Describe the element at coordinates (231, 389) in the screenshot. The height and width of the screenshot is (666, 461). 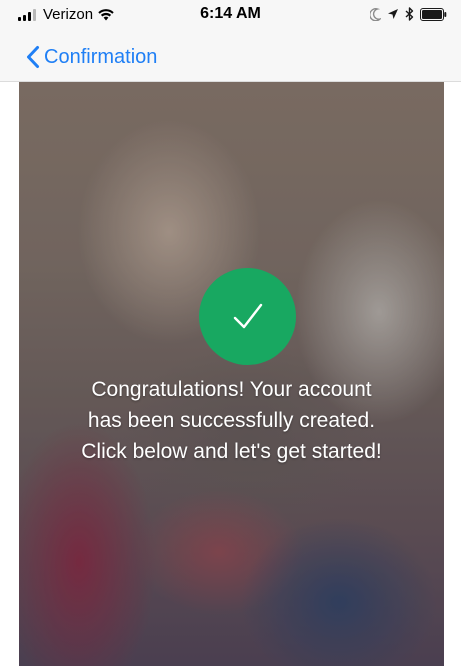
I see `message-line-1: Congratulations! Your account` at that location.